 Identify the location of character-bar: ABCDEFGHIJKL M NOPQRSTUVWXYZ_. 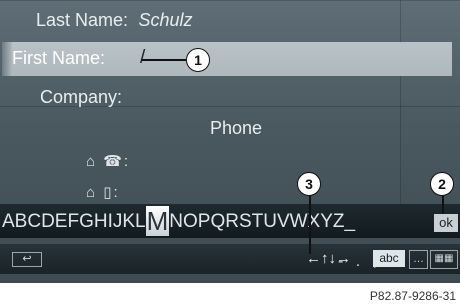
(230, 221).